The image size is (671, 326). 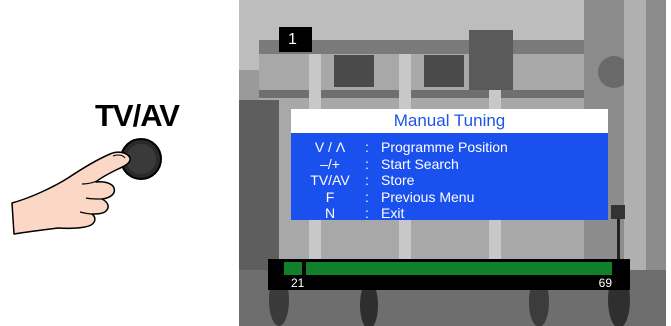 What do you see at coordinates (398, 180) in the screenshot?
I see `menu-desc: Store` at bounding box center [398, 180].